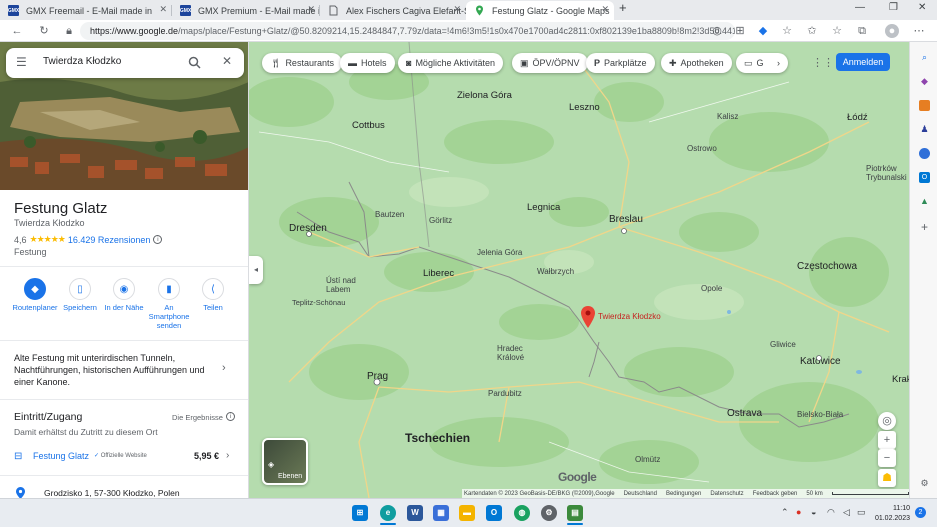 Image resolution: width=937 pixels, height=527 pixels. I want to click on zoom-in-button: +, so click(887, 440).